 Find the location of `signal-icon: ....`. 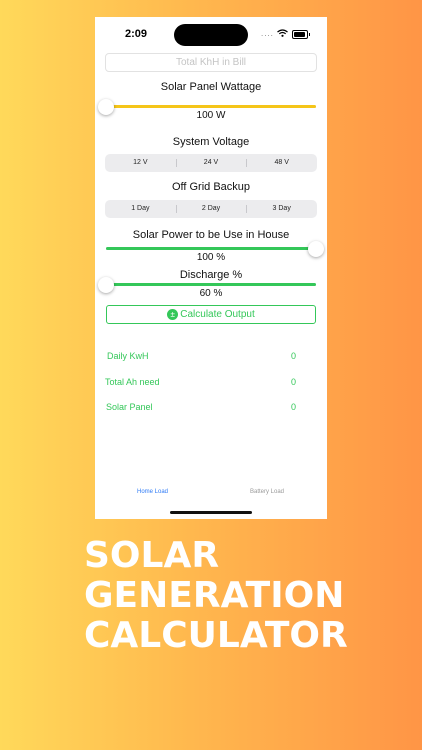

signal-icon: .... is located at coordinates (267, 33).